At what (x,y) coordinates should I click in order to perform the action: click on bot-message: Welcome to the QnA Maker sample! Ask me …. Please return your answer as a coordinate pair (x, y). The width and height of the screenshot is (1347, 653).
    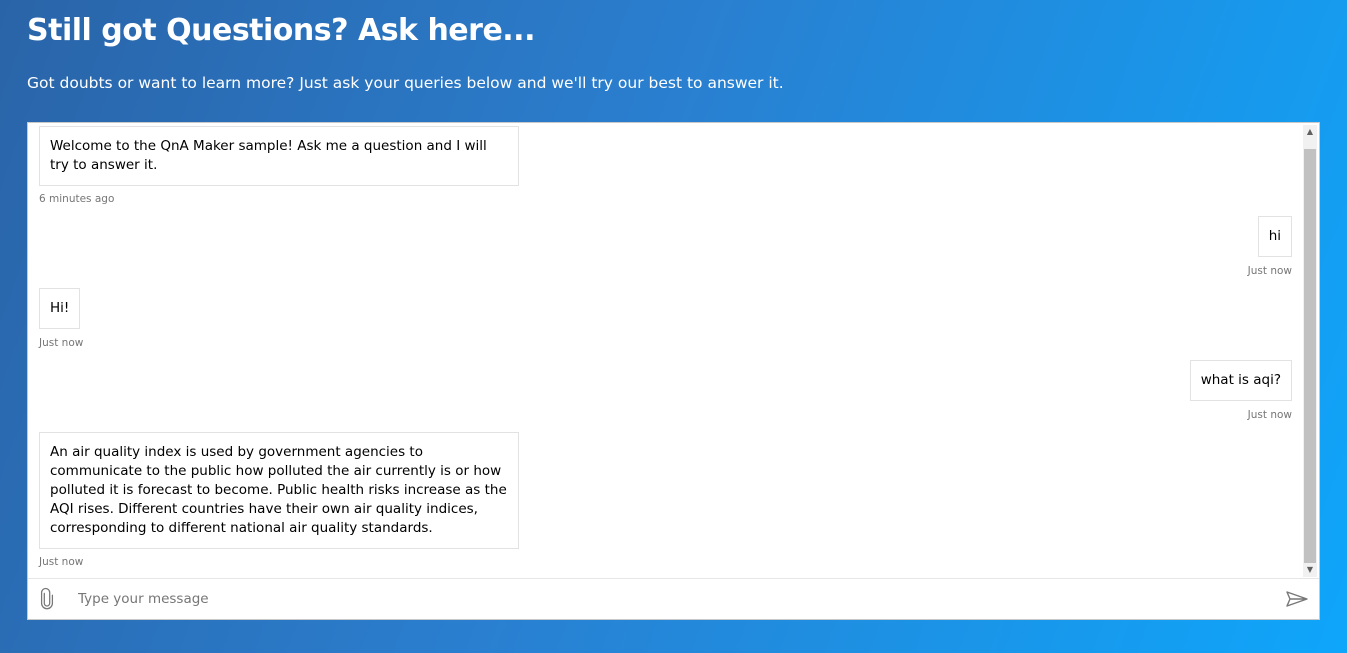
    Looking at the image, I should click on (279, 156).